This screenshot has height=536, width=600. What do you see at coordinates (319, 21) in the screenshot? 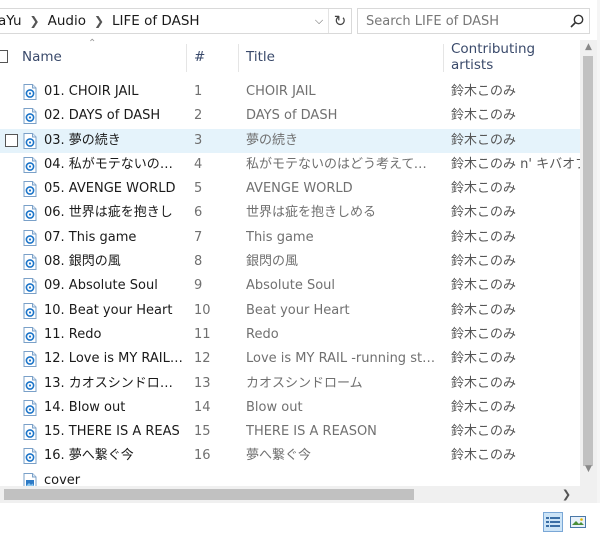
I see `chevron-down-icon: ⌵` at bounding box center [319, 21].